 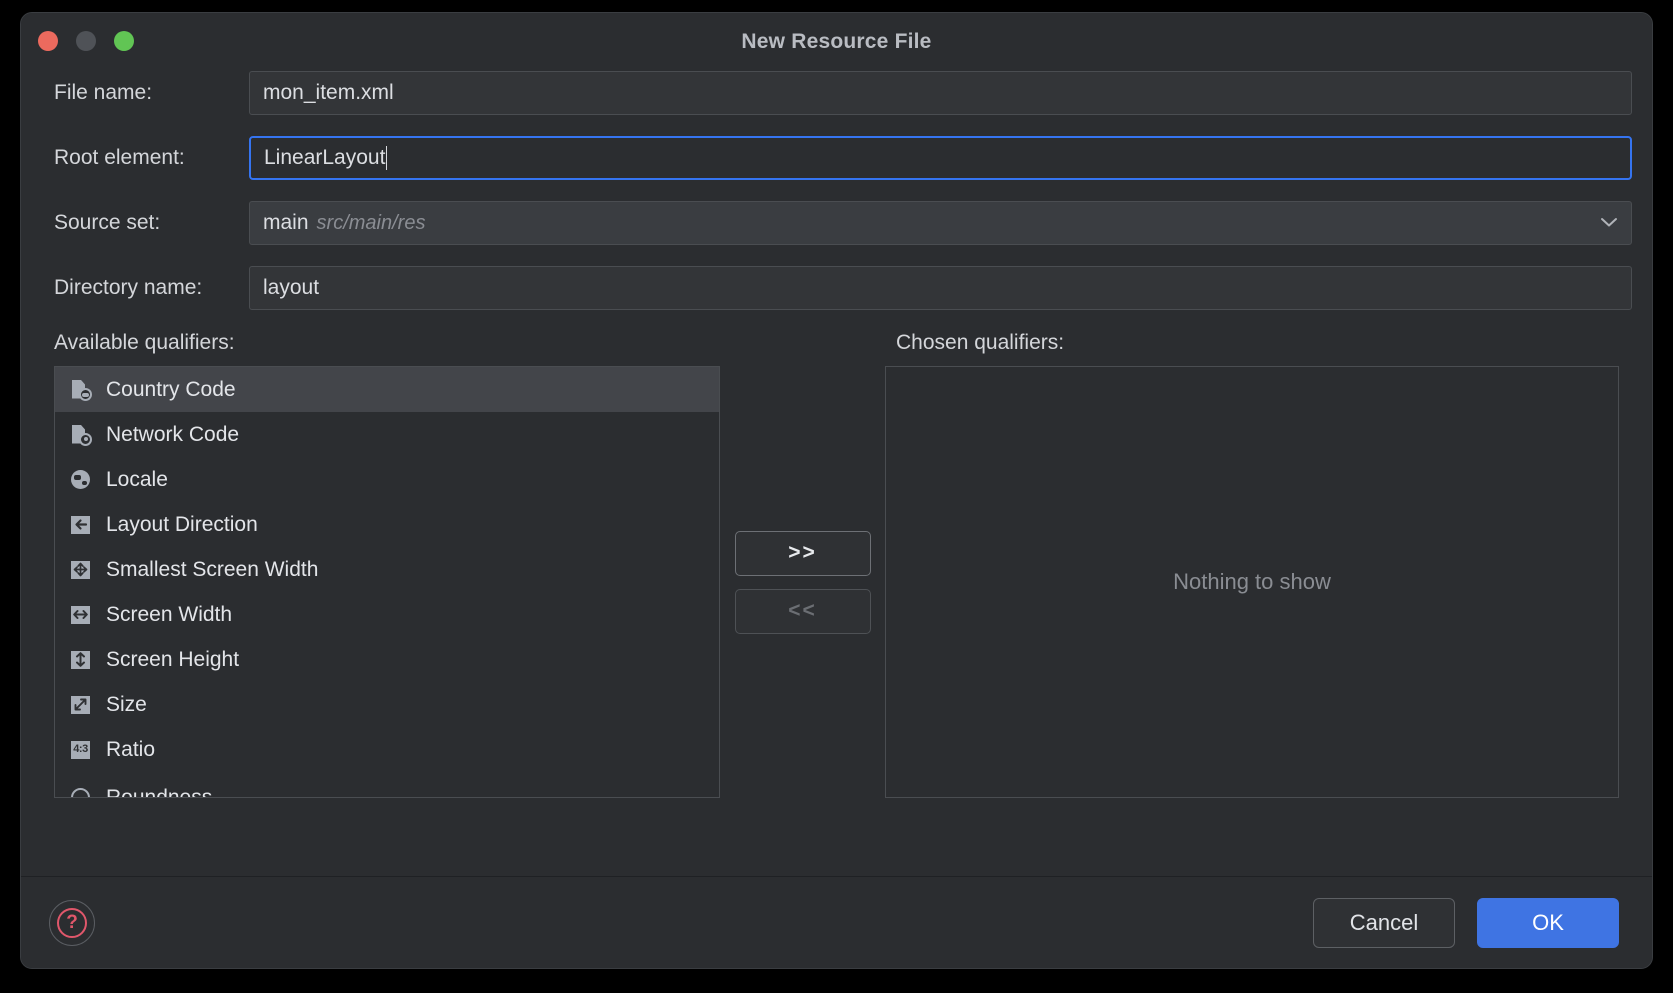 I want to click on add-qualifier-button: >>, so click(x=802, y=553).